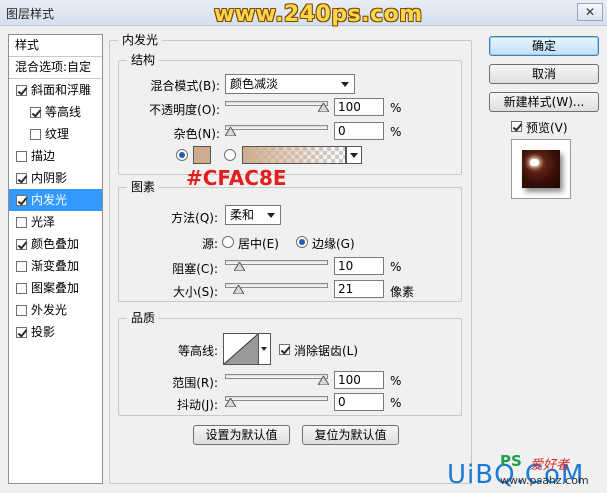 The image size is (607, 493). Describe the element at coordinates (359, 289) in the screenshot. I see `size-input: 21` at that location.